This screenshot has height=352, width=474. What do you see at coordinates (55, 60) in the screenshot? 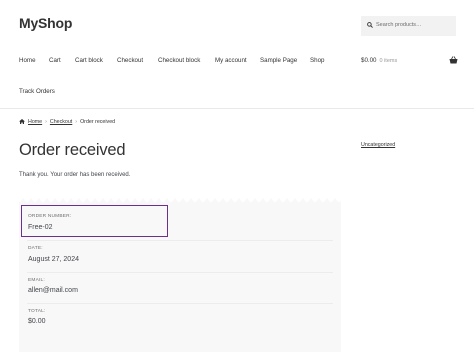
I see `nav-item-cart: Cart` at bounding box center [55, 60].